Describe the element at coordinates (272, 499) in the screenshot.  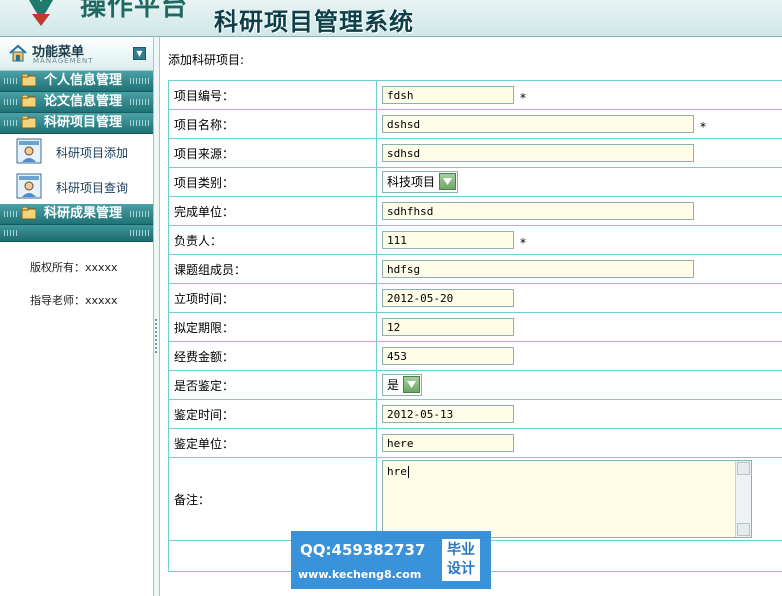
I see `field-label: 备注：` at that location.